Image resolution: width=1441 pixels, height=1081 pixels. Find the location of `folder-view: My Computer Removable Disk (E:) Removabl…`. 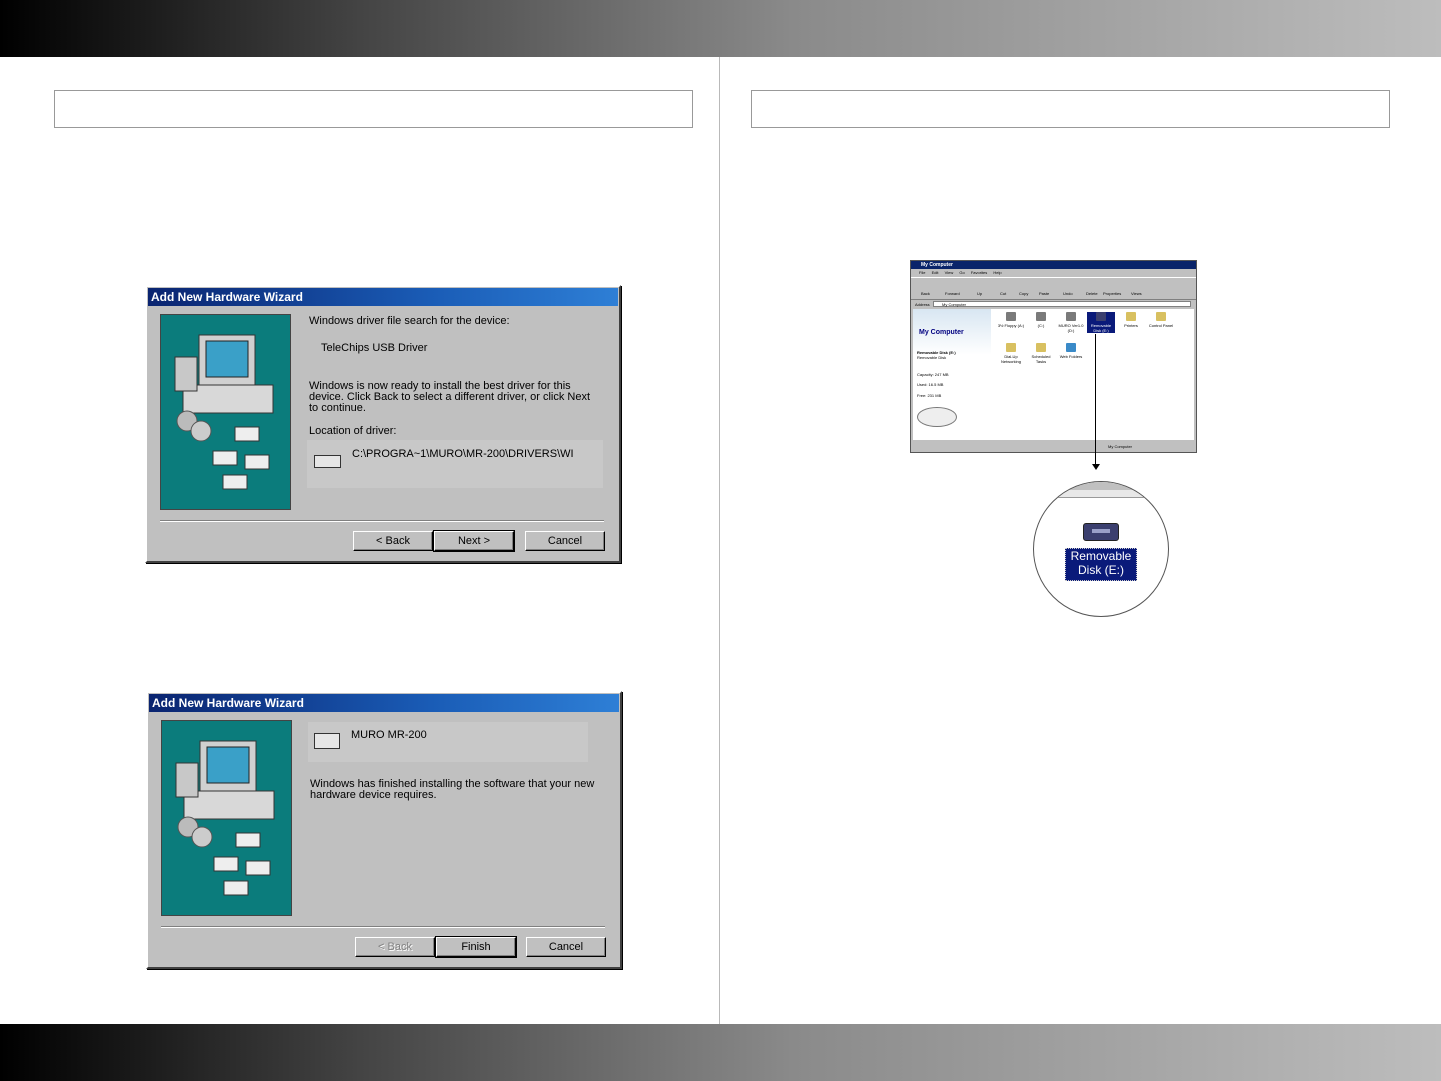

folder-view: My Computer Removable Disk (E:) Removabl… is located at coordinates (1053, 374).